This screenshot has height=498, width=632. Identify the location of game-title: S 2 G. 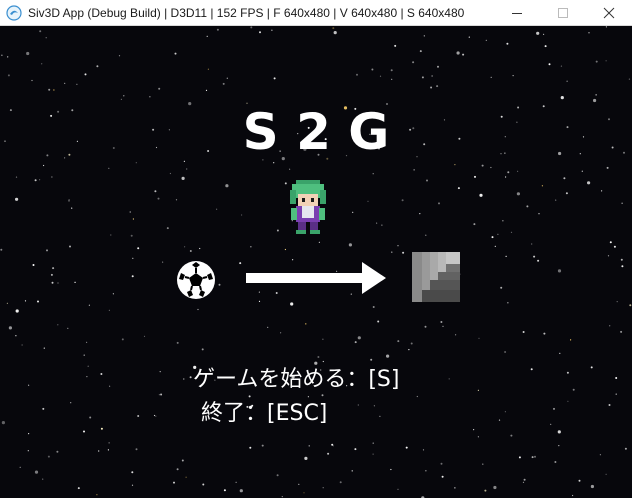
(316, 132).